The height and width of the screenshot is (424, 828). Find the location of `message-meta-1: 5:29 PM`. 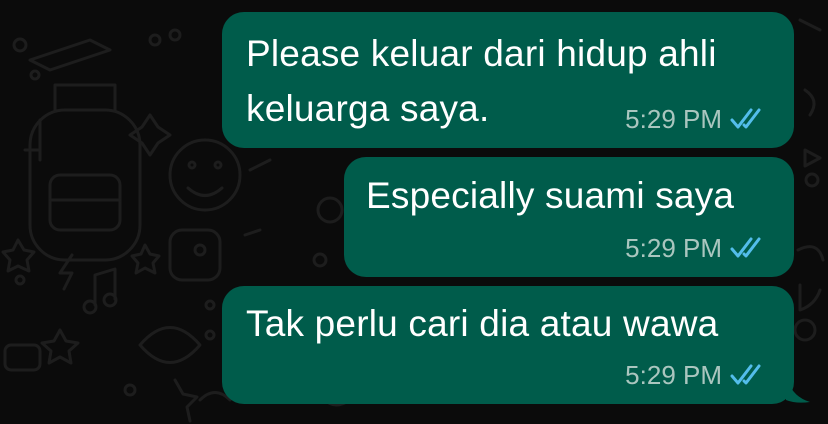

message-meta-1: 5:29 PM is located at coordinates (695, 119).